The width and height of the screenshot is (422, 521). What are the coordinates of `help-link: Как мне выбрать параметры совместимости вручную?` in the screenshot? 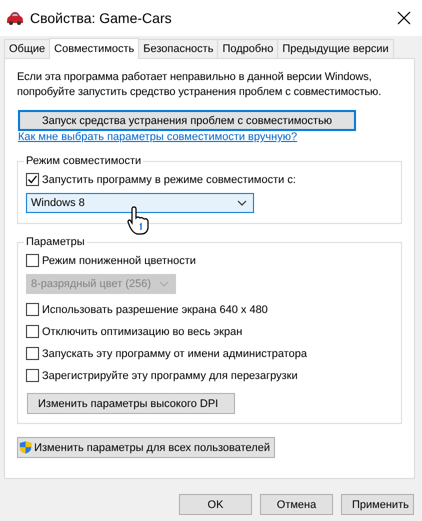 It's located at (158, 137).